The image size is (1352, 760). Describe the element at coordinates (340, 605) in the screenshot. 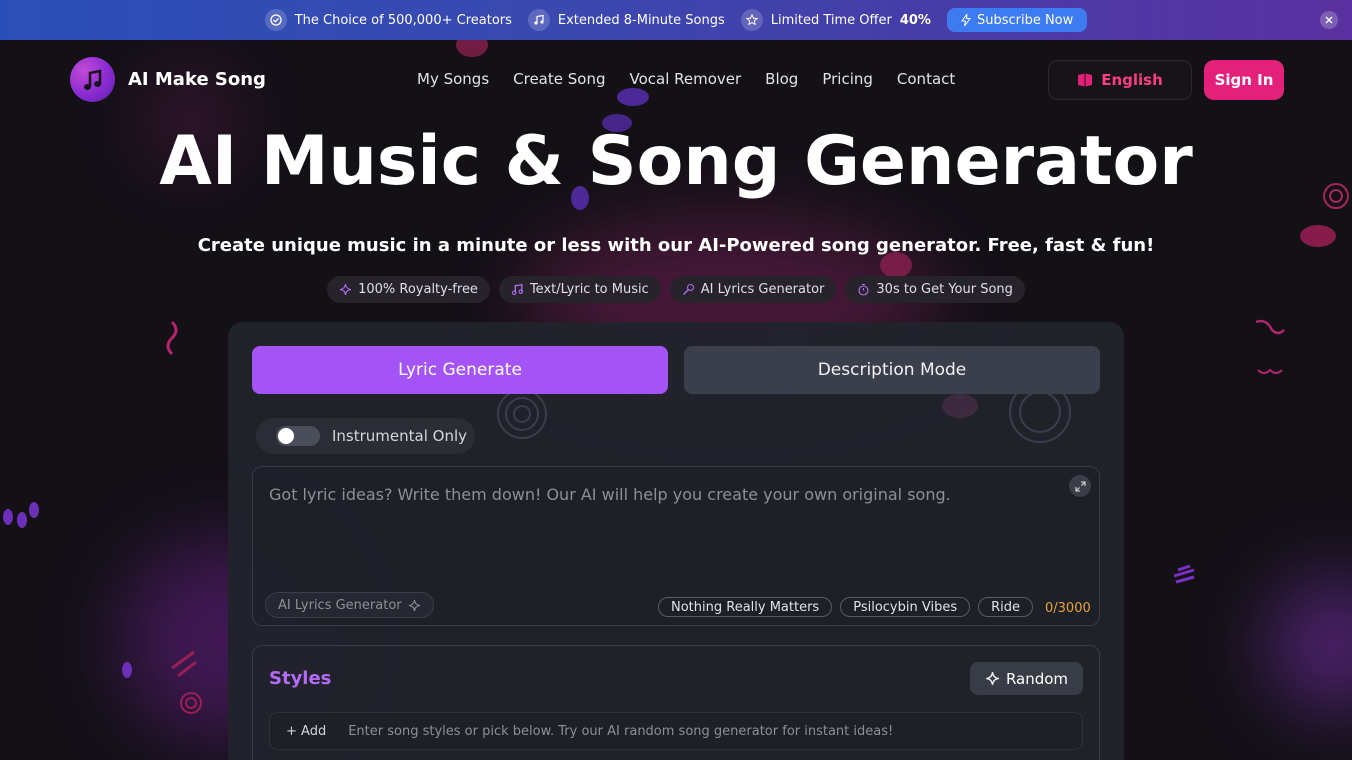

I see `ai-lyrics-generator-label: AI Lyrics Generator` at that location.